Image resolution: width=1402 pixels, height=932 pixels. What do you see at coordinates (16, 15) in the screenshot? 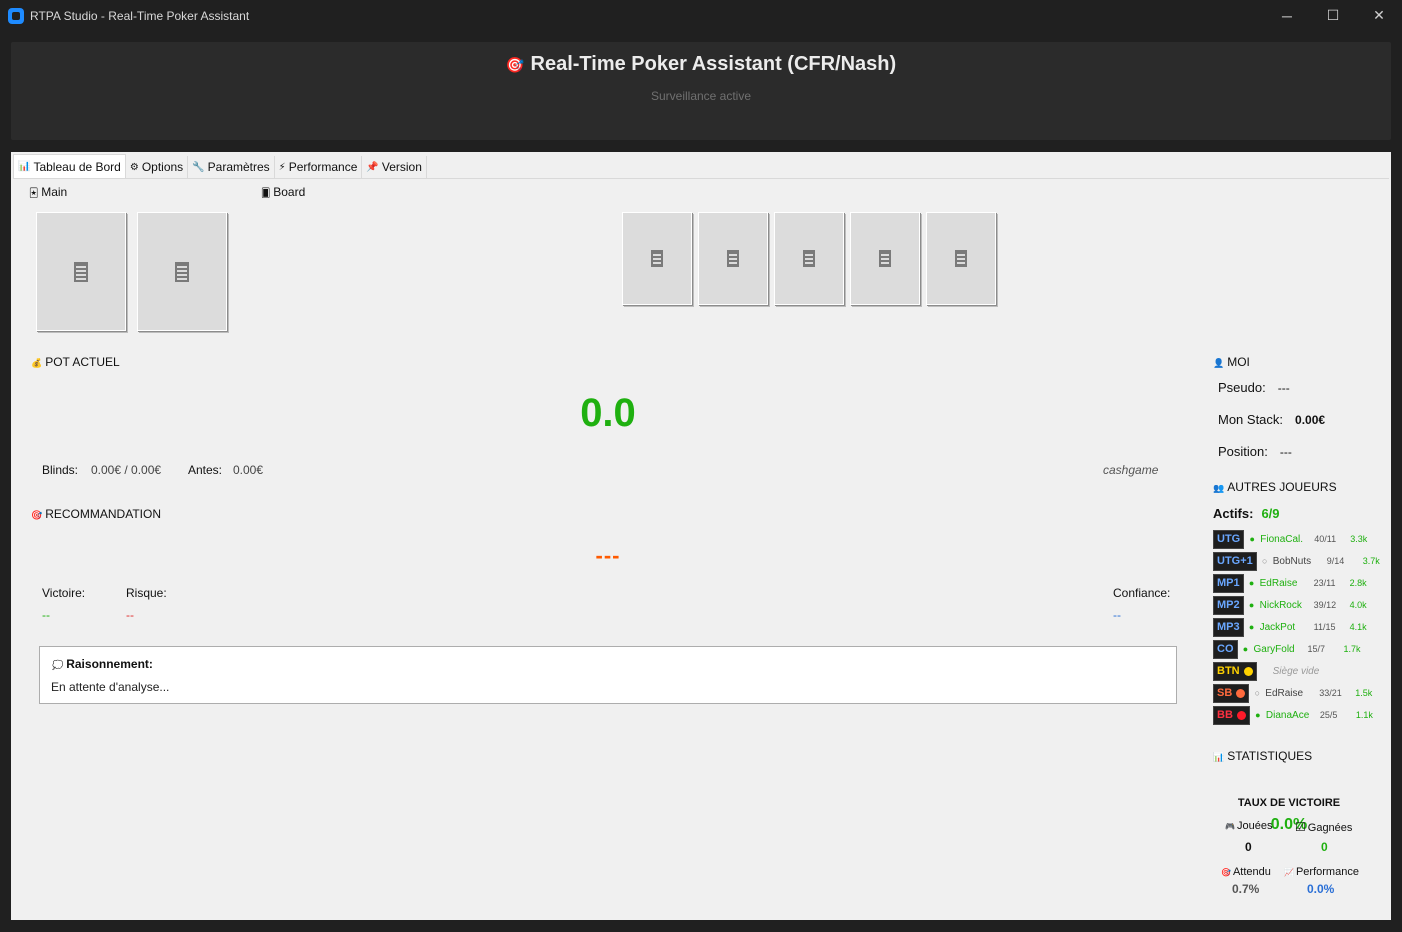
I see `app-logo-icon` at bounding box center [16, 15].